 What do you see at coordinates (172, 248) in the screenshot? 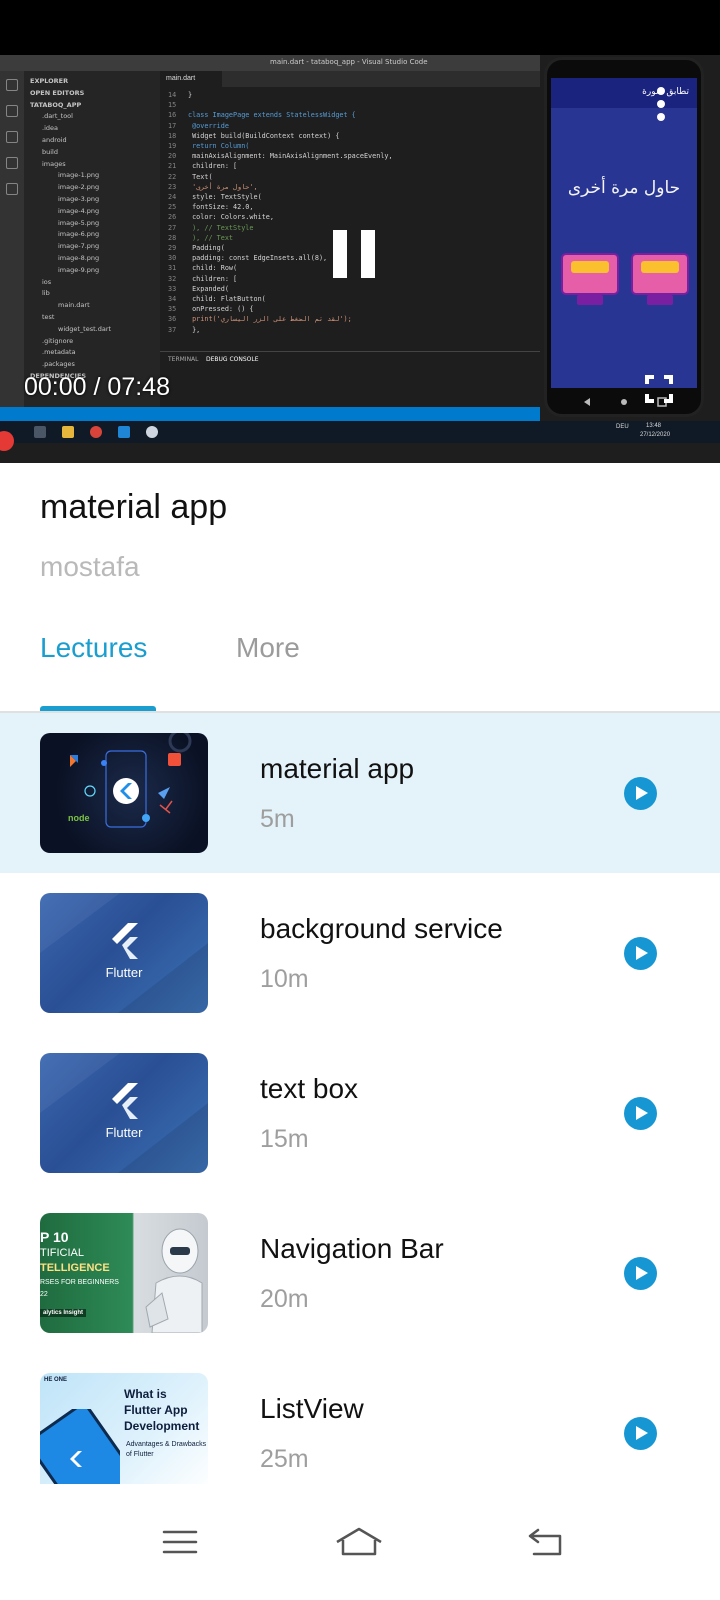
I see `line-number: 29` at bounding box center [172, 248].